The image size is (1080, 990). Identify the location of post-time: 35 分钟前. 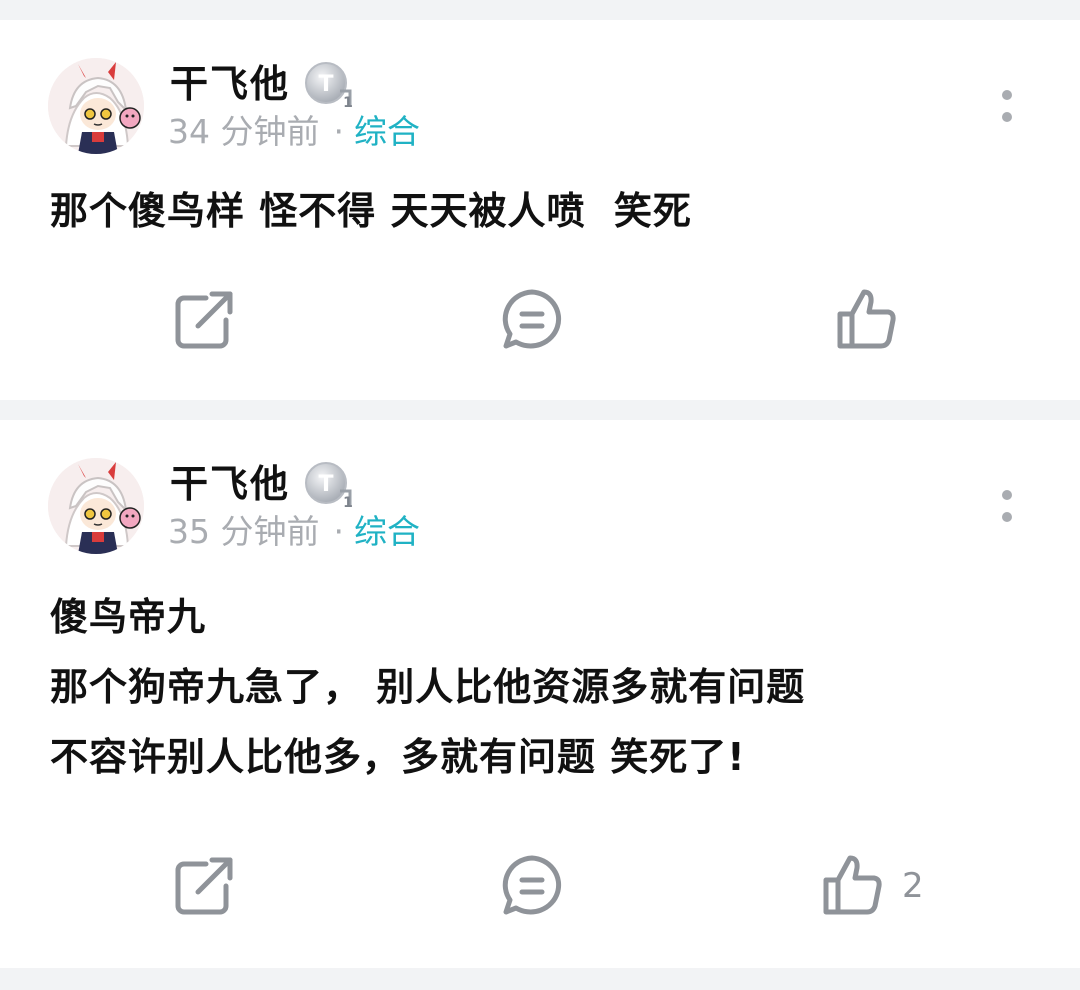
(244, 531).